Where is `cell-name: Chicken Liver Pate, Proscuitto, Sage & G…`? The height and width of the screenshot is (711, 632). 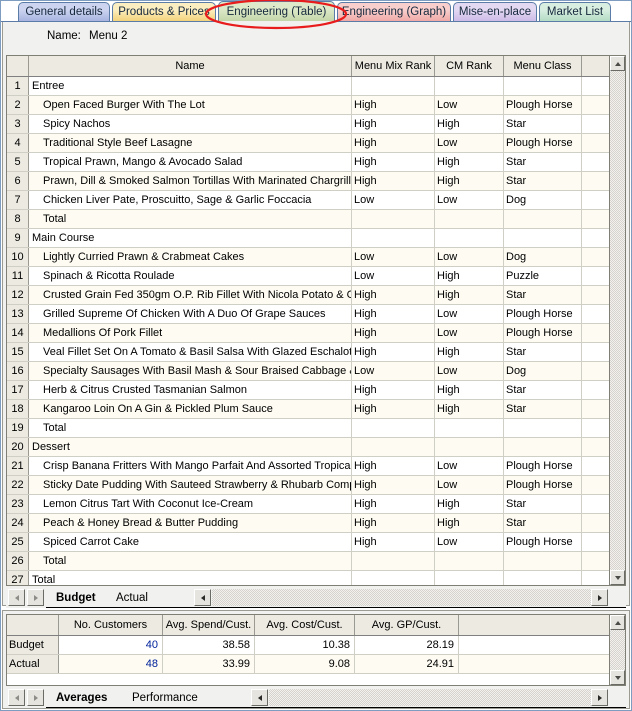
cell-name: Chicken Liver Pate, Proscuitto, Sage & G… is located at coordinates (190, 200).